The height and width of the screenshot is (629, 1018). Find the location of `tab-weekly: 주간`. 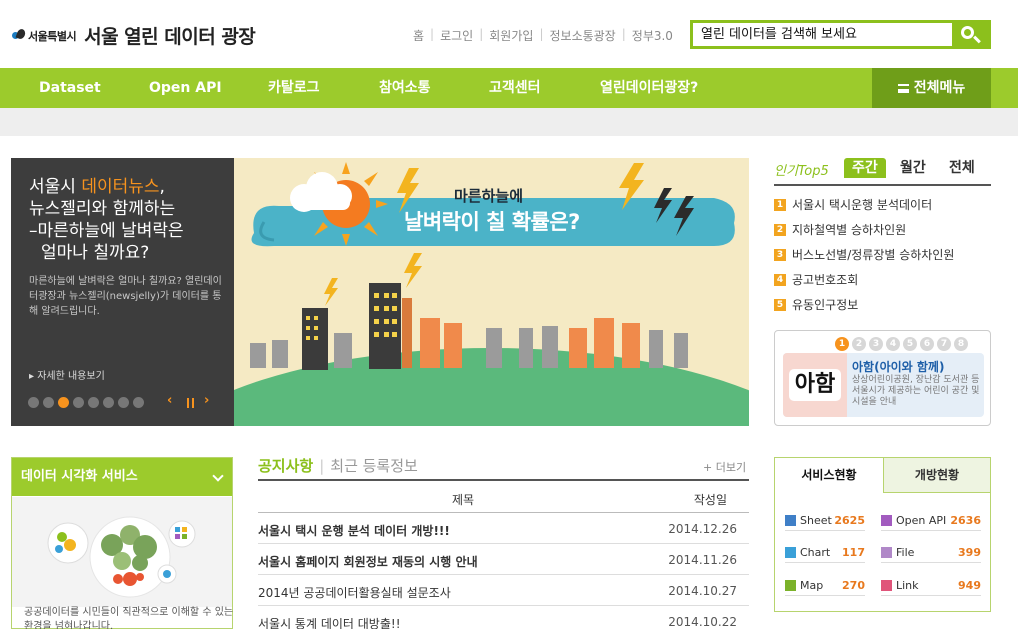

tab-weekly: 주간 is located at coordinates (865, 168).